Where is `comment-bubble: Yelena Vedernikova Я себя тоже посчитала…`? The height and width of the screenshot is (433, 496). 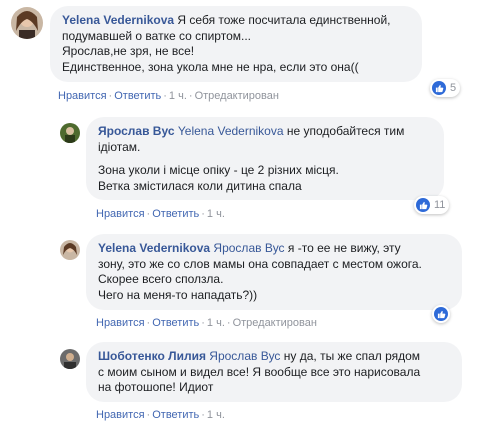
comment-bubble: Yelena Vedernikova Я себя тоже посчитала… is located at coordinates (236, 44).